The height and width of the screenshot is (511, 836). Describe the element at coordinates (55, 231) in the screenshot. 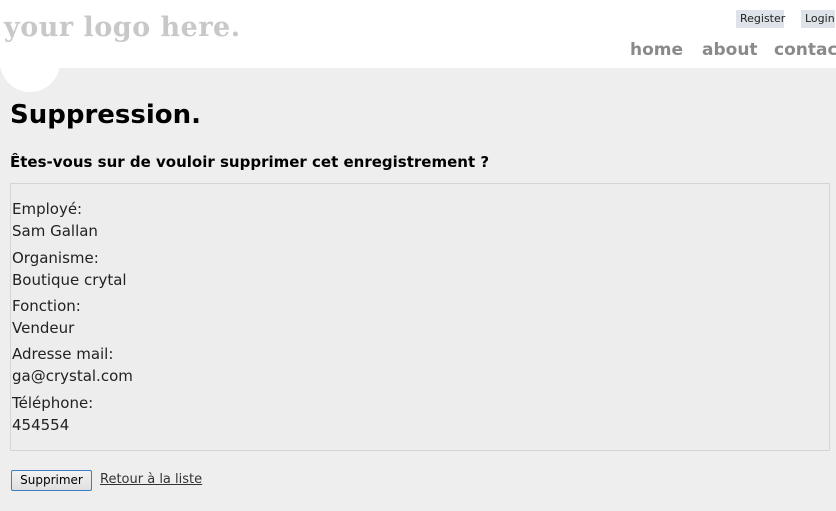

I see `field-value: Sam Gallan` at that location.